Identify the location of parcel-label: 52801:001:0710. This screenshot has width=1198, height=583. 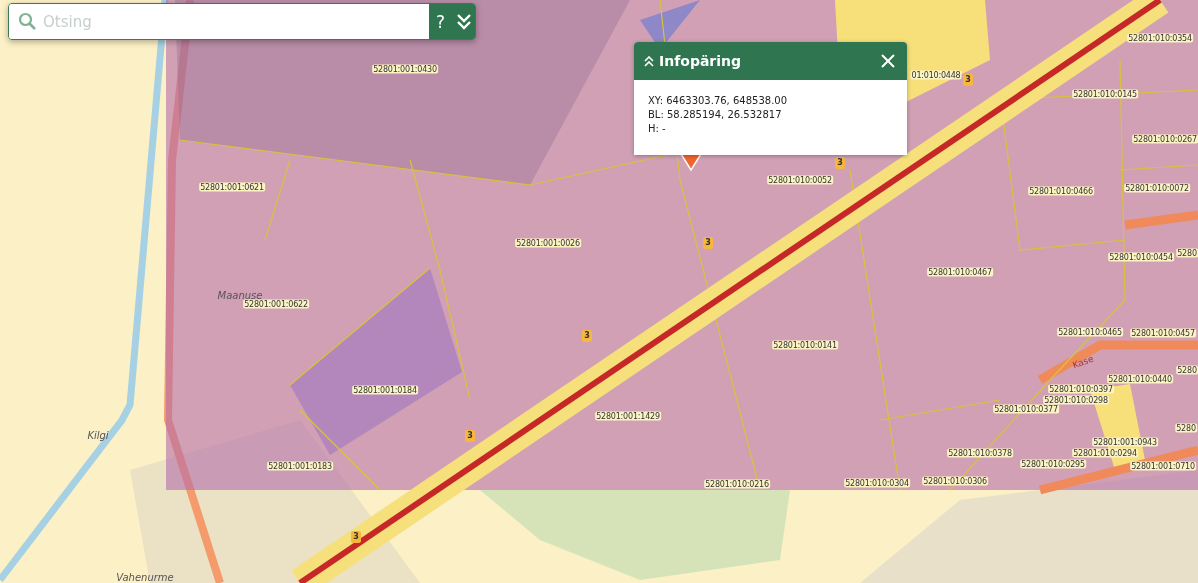
(1163, 466).